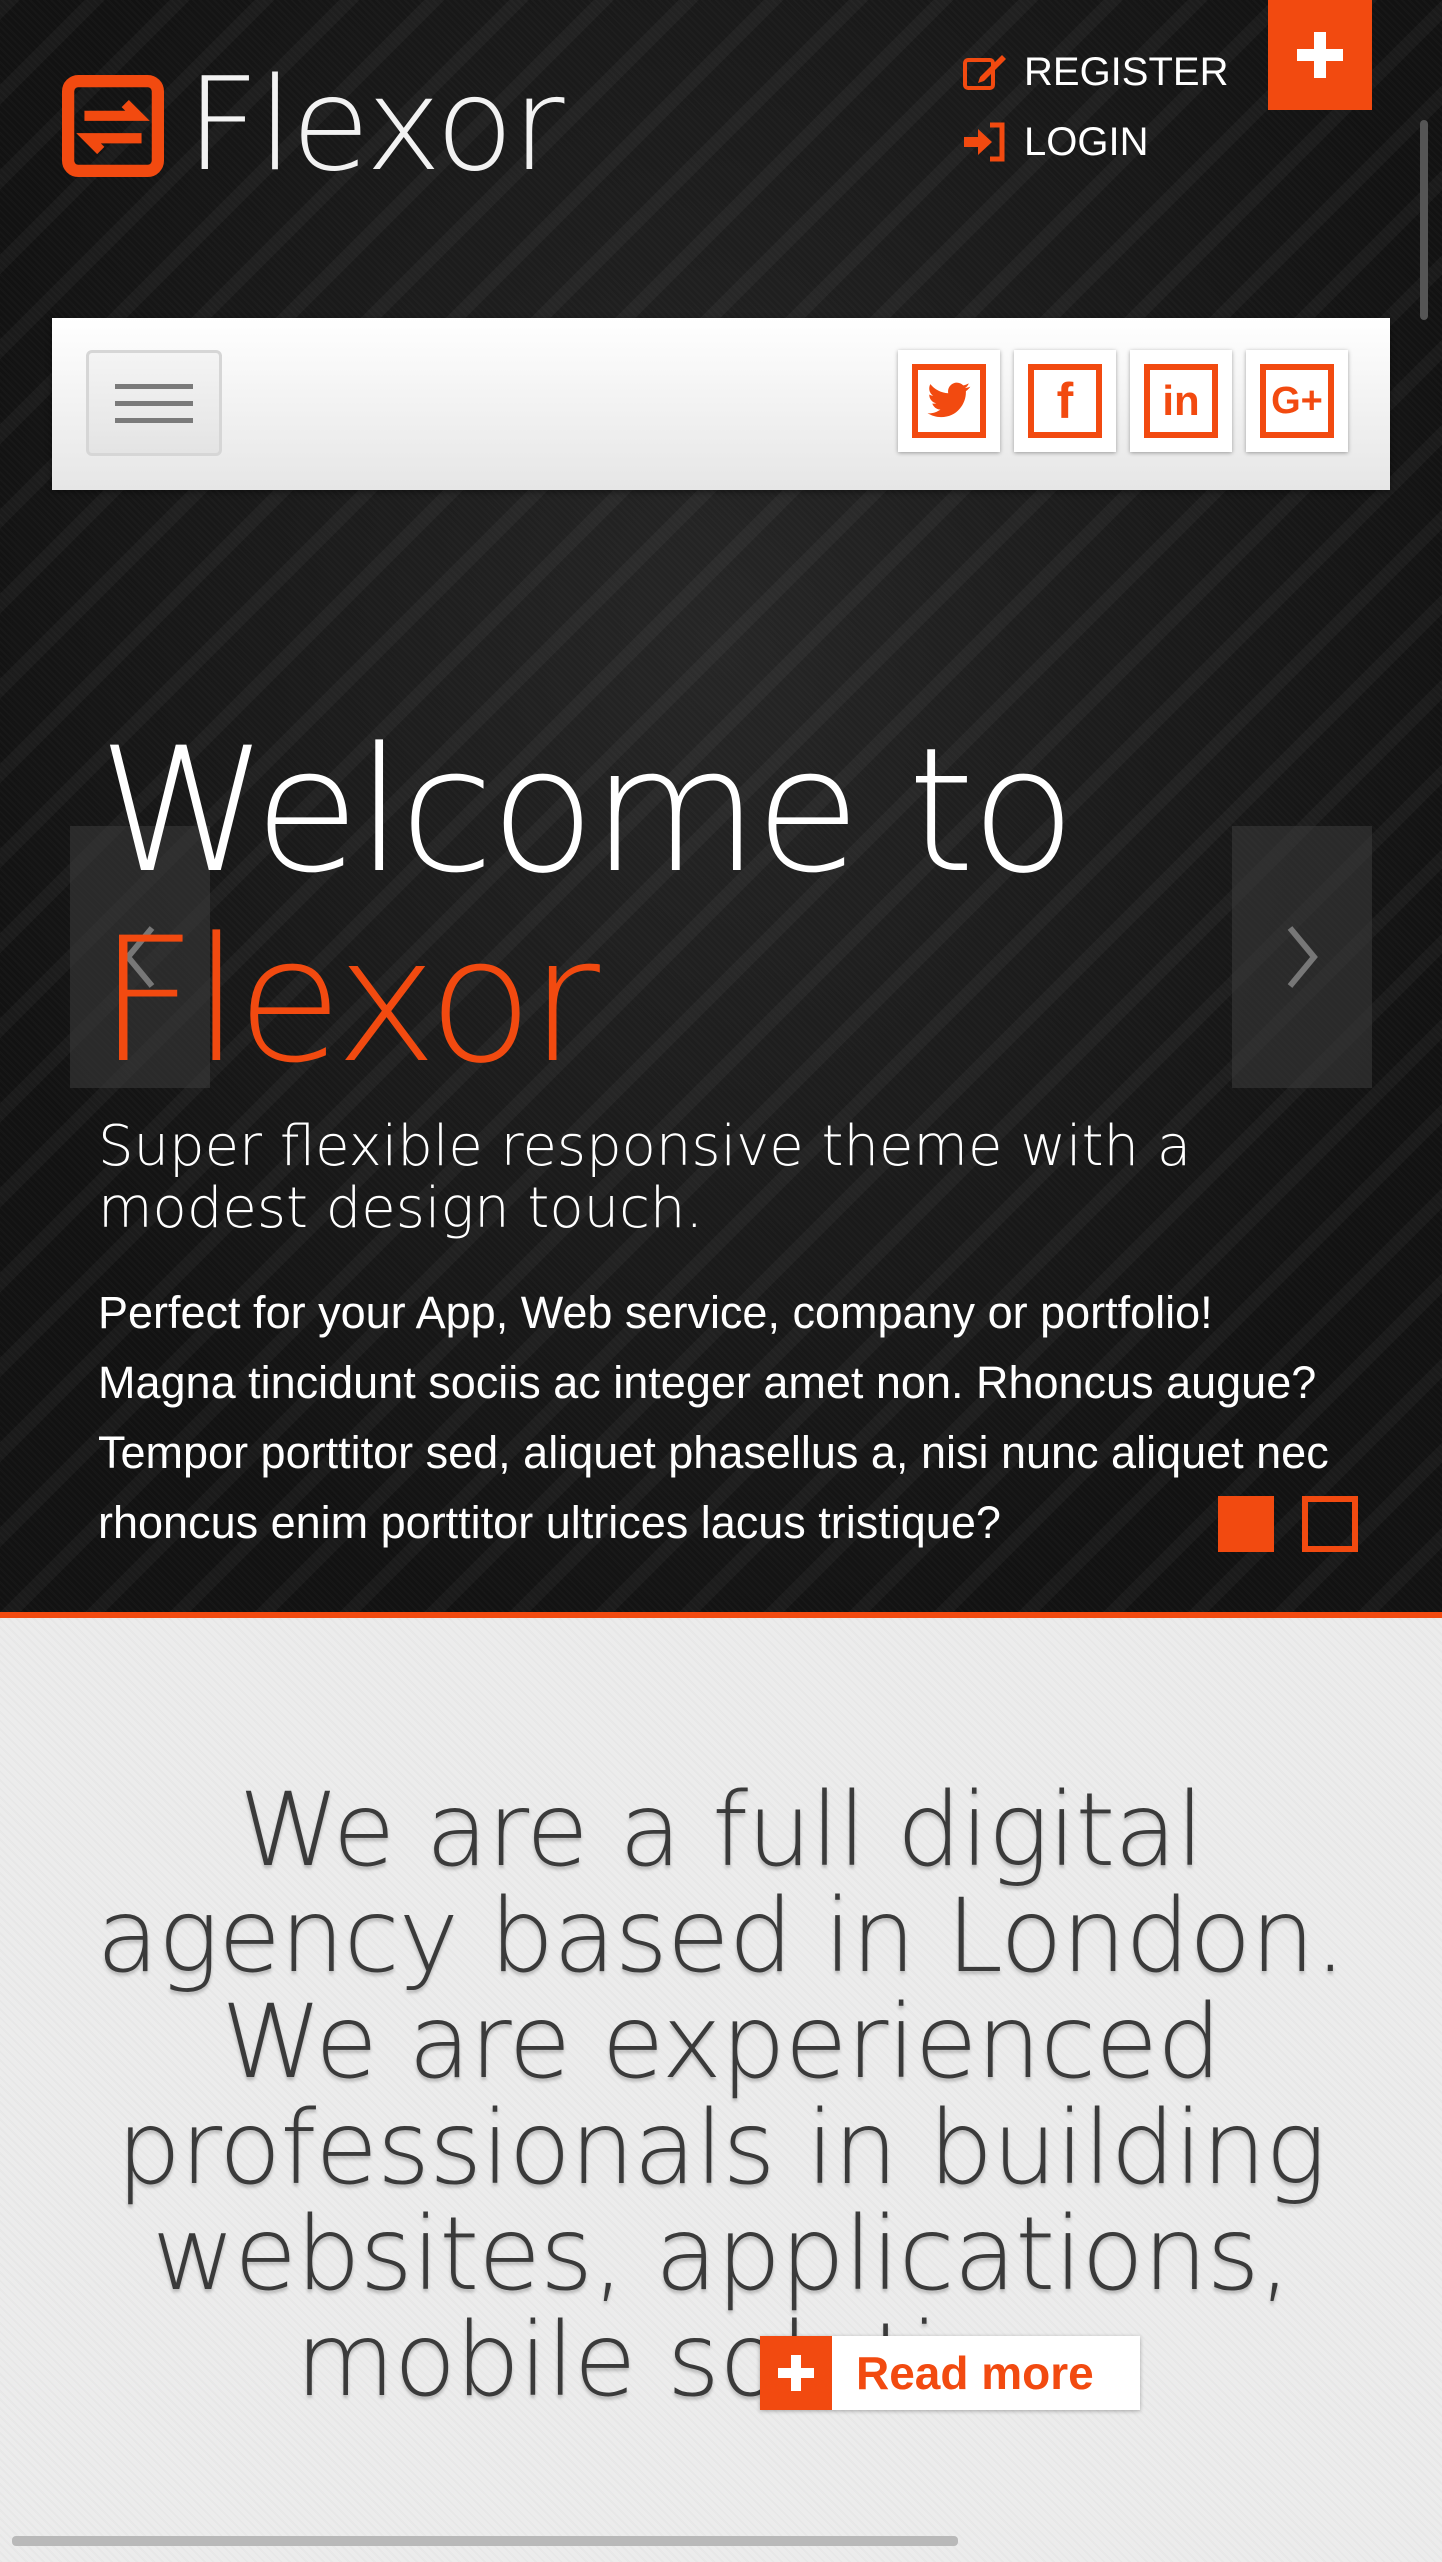  What do you see at coordinates (349, 1000) in the screenshot?
I see `hero-title-line2: Flexor` at bounding box center [349, 1000].